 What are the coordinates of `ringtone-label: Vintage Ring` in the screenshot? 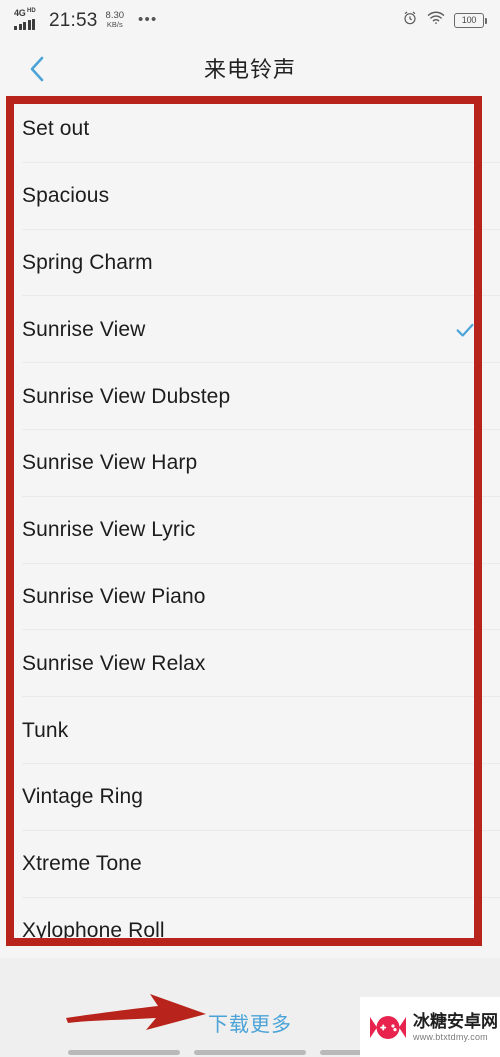 It's located at (83, 797).